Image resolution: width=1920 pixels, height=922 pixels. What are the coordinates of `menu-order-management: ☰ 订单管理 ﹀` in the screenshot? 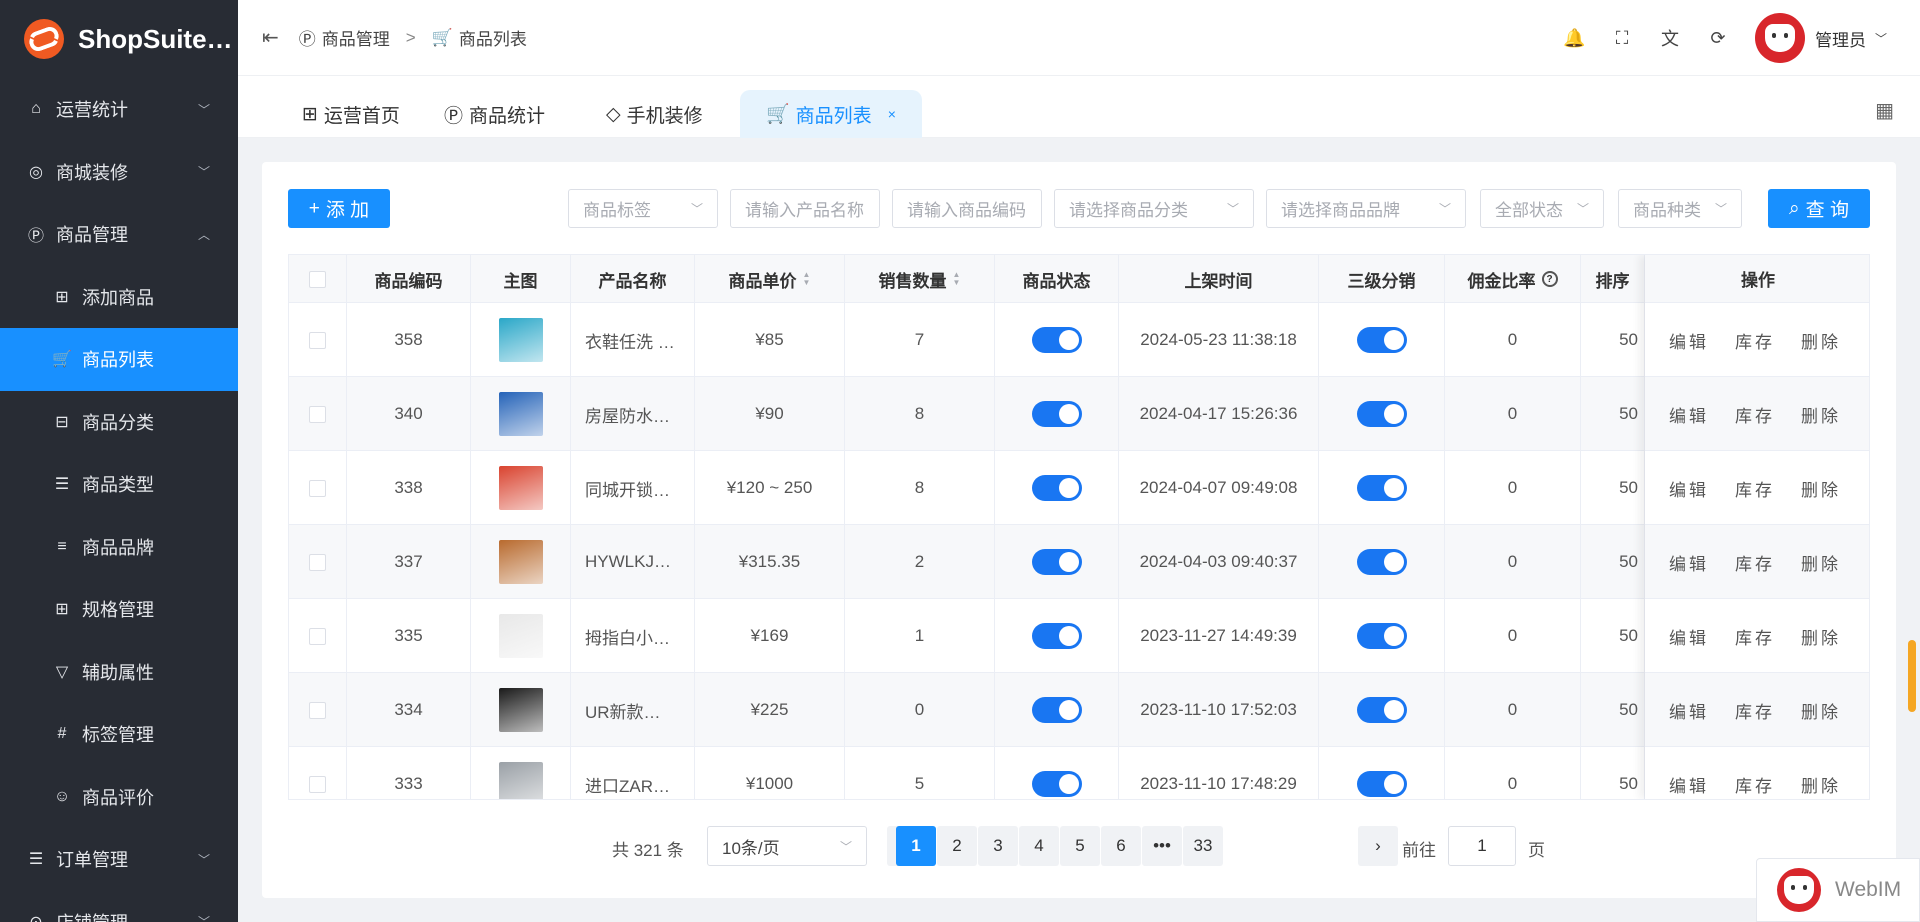 It's located at (119, 859).